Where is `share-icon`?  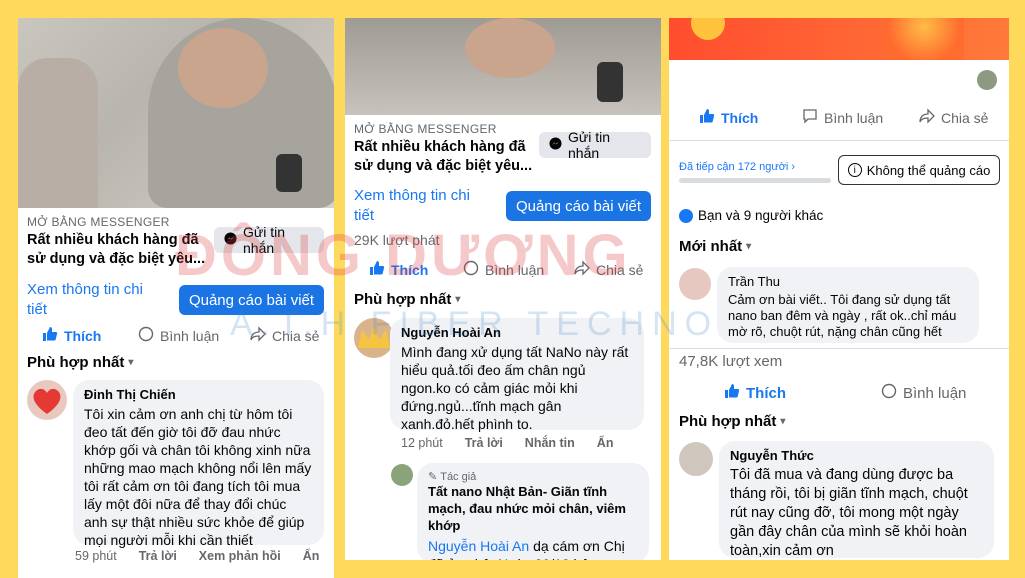
share-icon is located at coordinates (927, 117).